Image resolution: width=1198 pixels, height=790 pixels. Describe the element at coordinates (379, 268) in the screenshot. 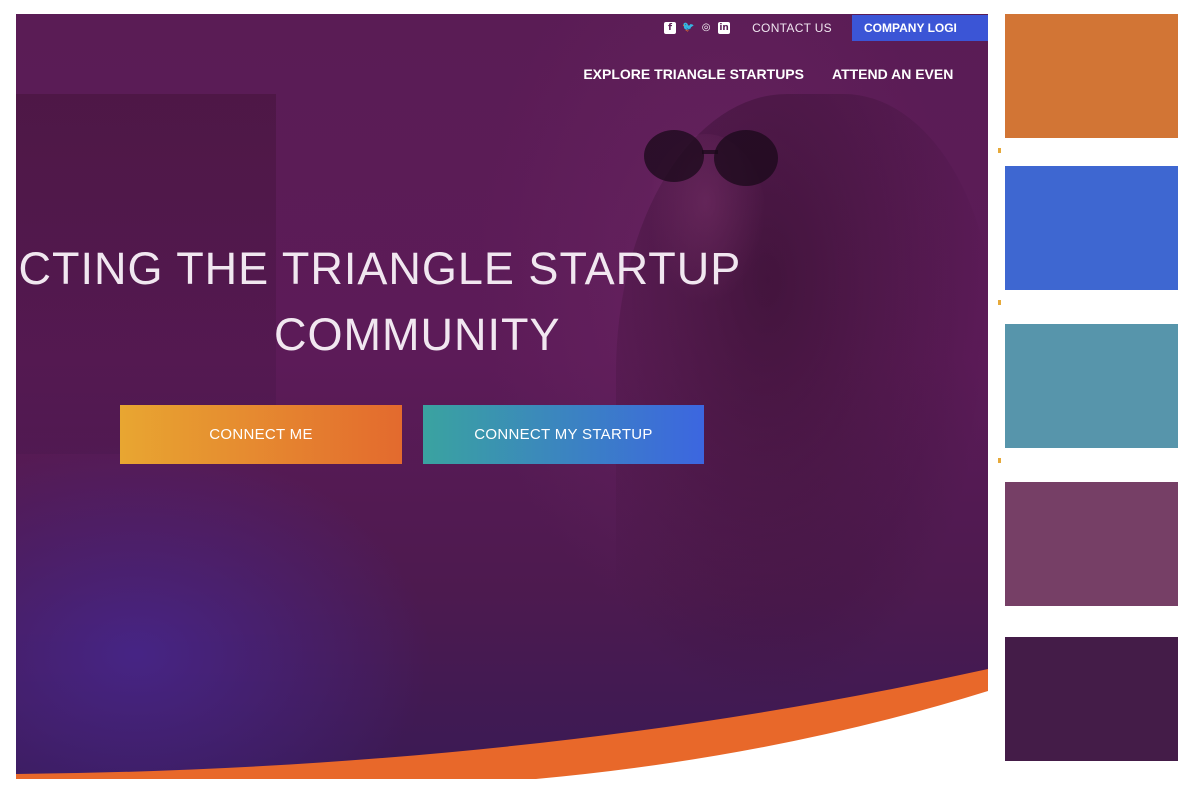

I see `headline-line-1: NECTING THE TRIANGLE STARTUP` at that location.